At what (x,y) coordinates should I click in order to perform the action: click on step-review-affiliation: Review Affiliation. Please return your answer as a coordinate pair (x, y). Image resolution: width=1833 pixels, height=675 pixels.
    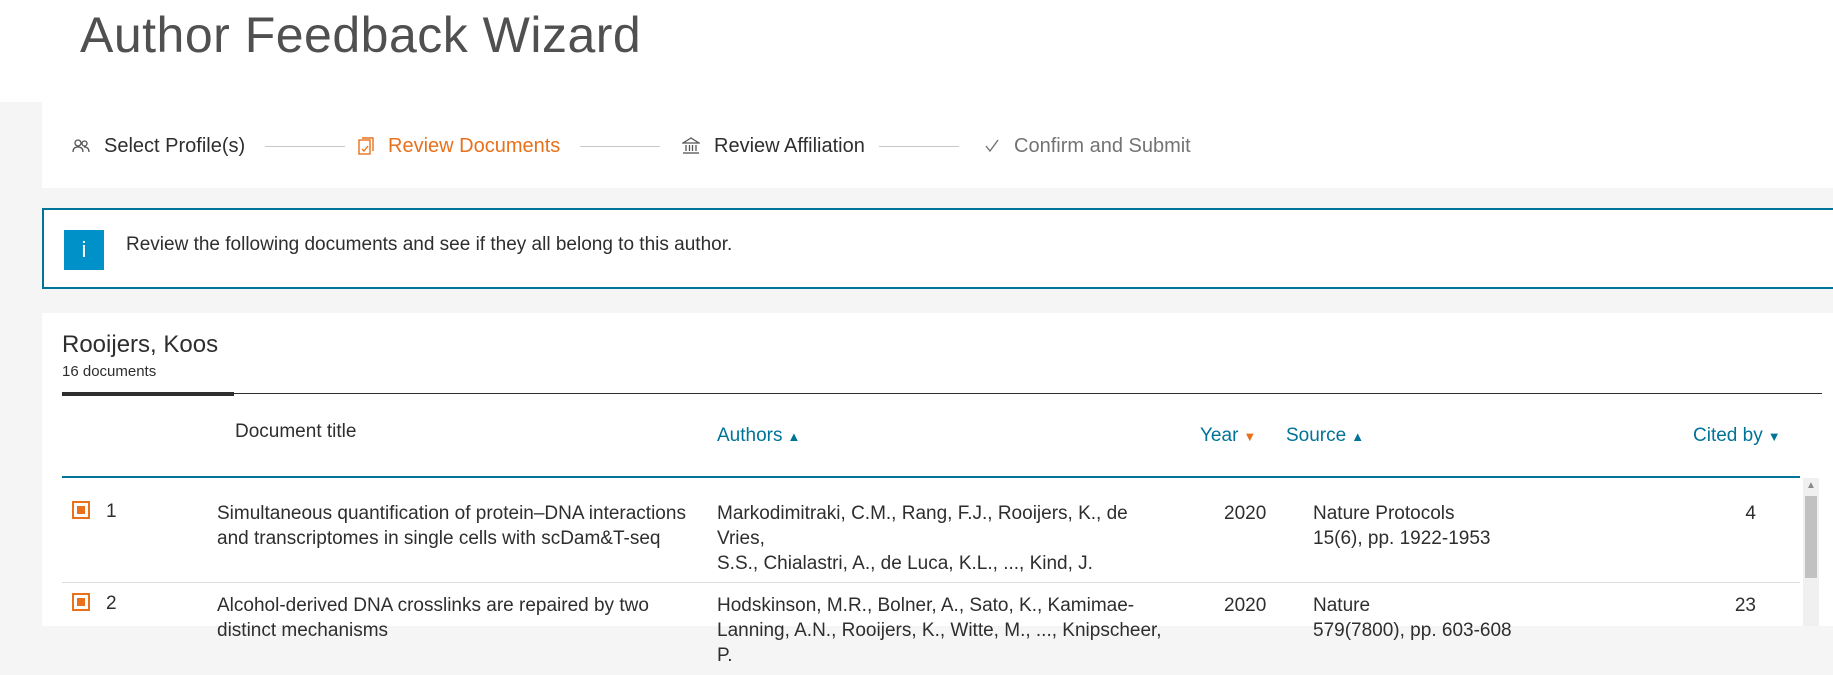
    Looking at the image, I should click on (773, 146).